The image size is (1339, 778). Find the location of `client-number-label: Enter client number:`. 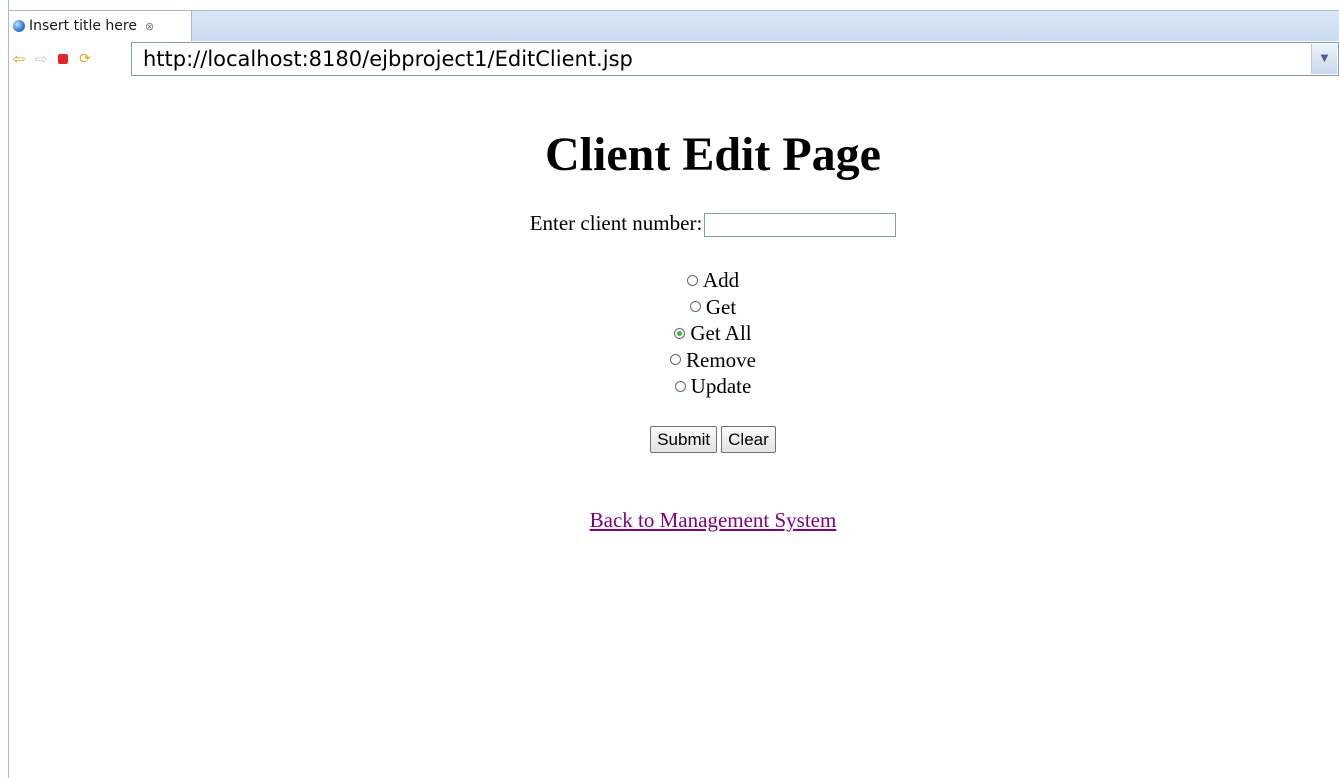

client-number-label: Enter client number: is located at coordinates (616, 223).